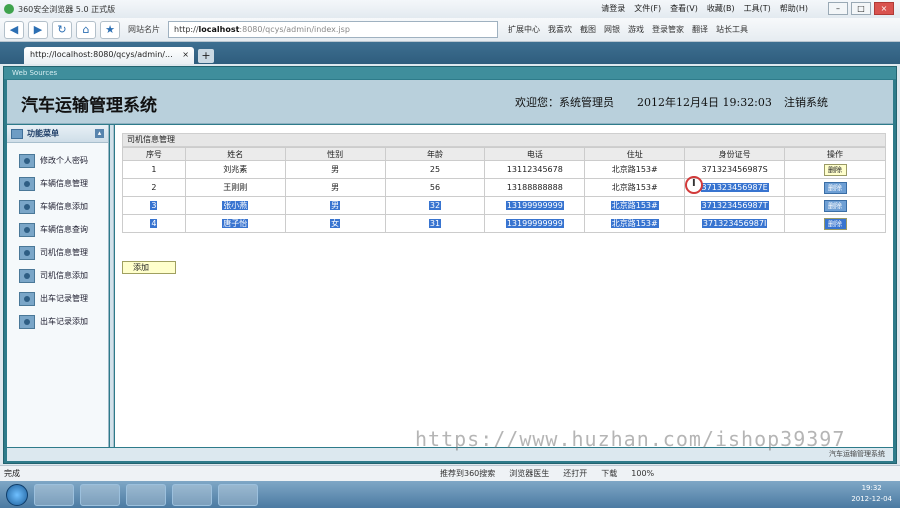 The height and width of the screenshot is (508, 900). What do you see at coordinates (12, 473) in the screenshot?
I see `status-text: 完成` at bounding box center [12, 473].